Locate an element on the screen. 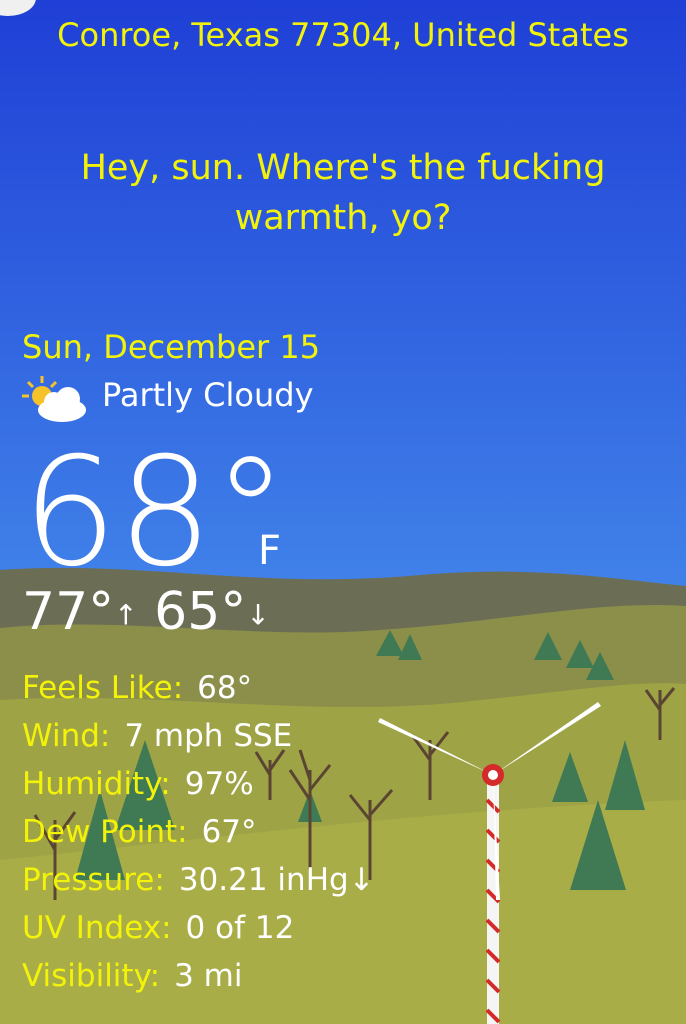 The width and height of the screenshot is (686, 1024). detail-visibility: Visibility: 3 mi is located at coordinates (198, 976).